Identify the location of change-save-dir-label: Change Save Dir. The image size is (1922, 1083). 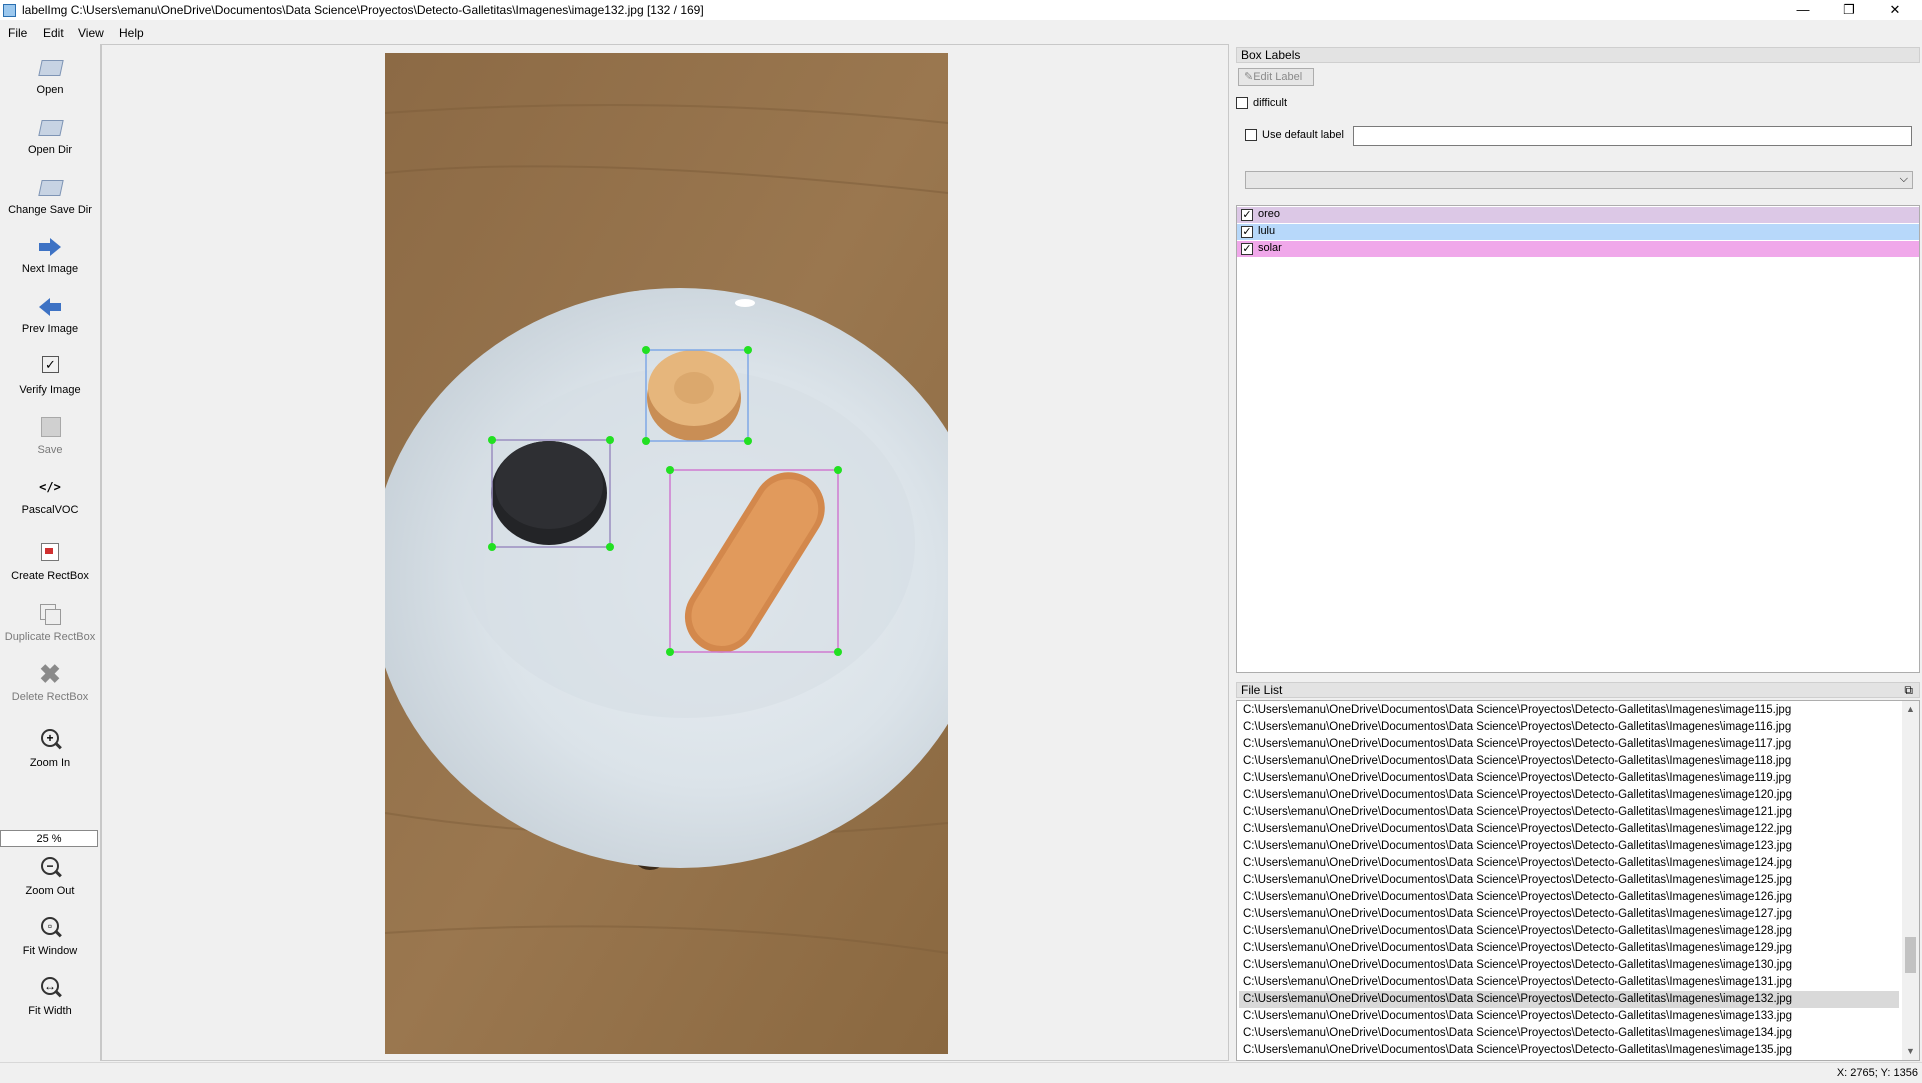
(50, 210).